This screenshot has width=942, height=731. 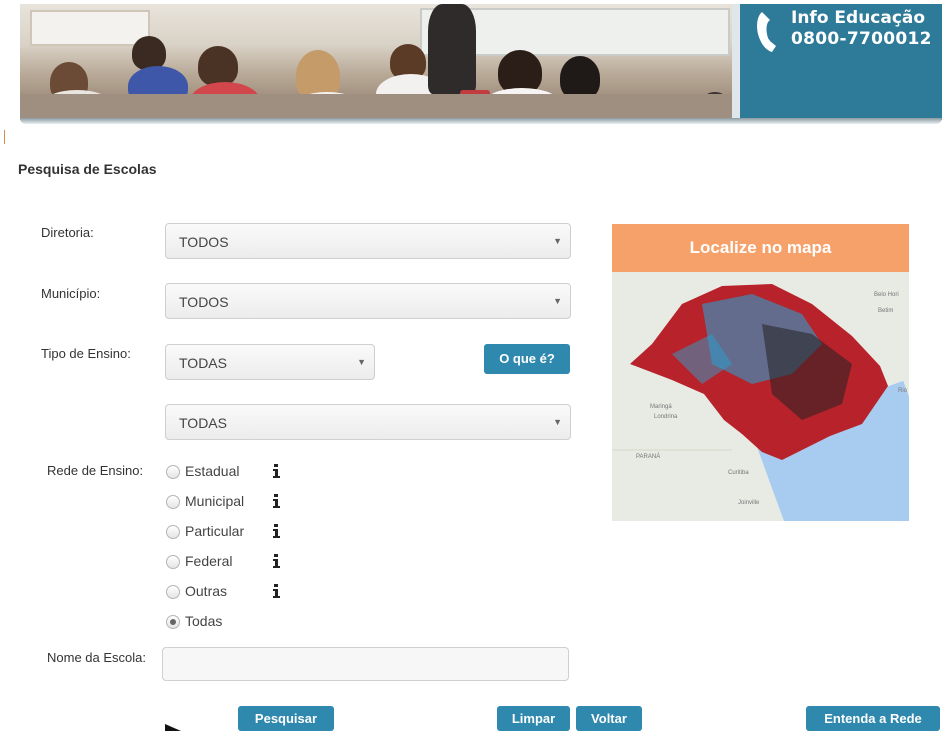 I want to click on nome-escola-label: Nome da Escola:, so click(x=96, y=657).